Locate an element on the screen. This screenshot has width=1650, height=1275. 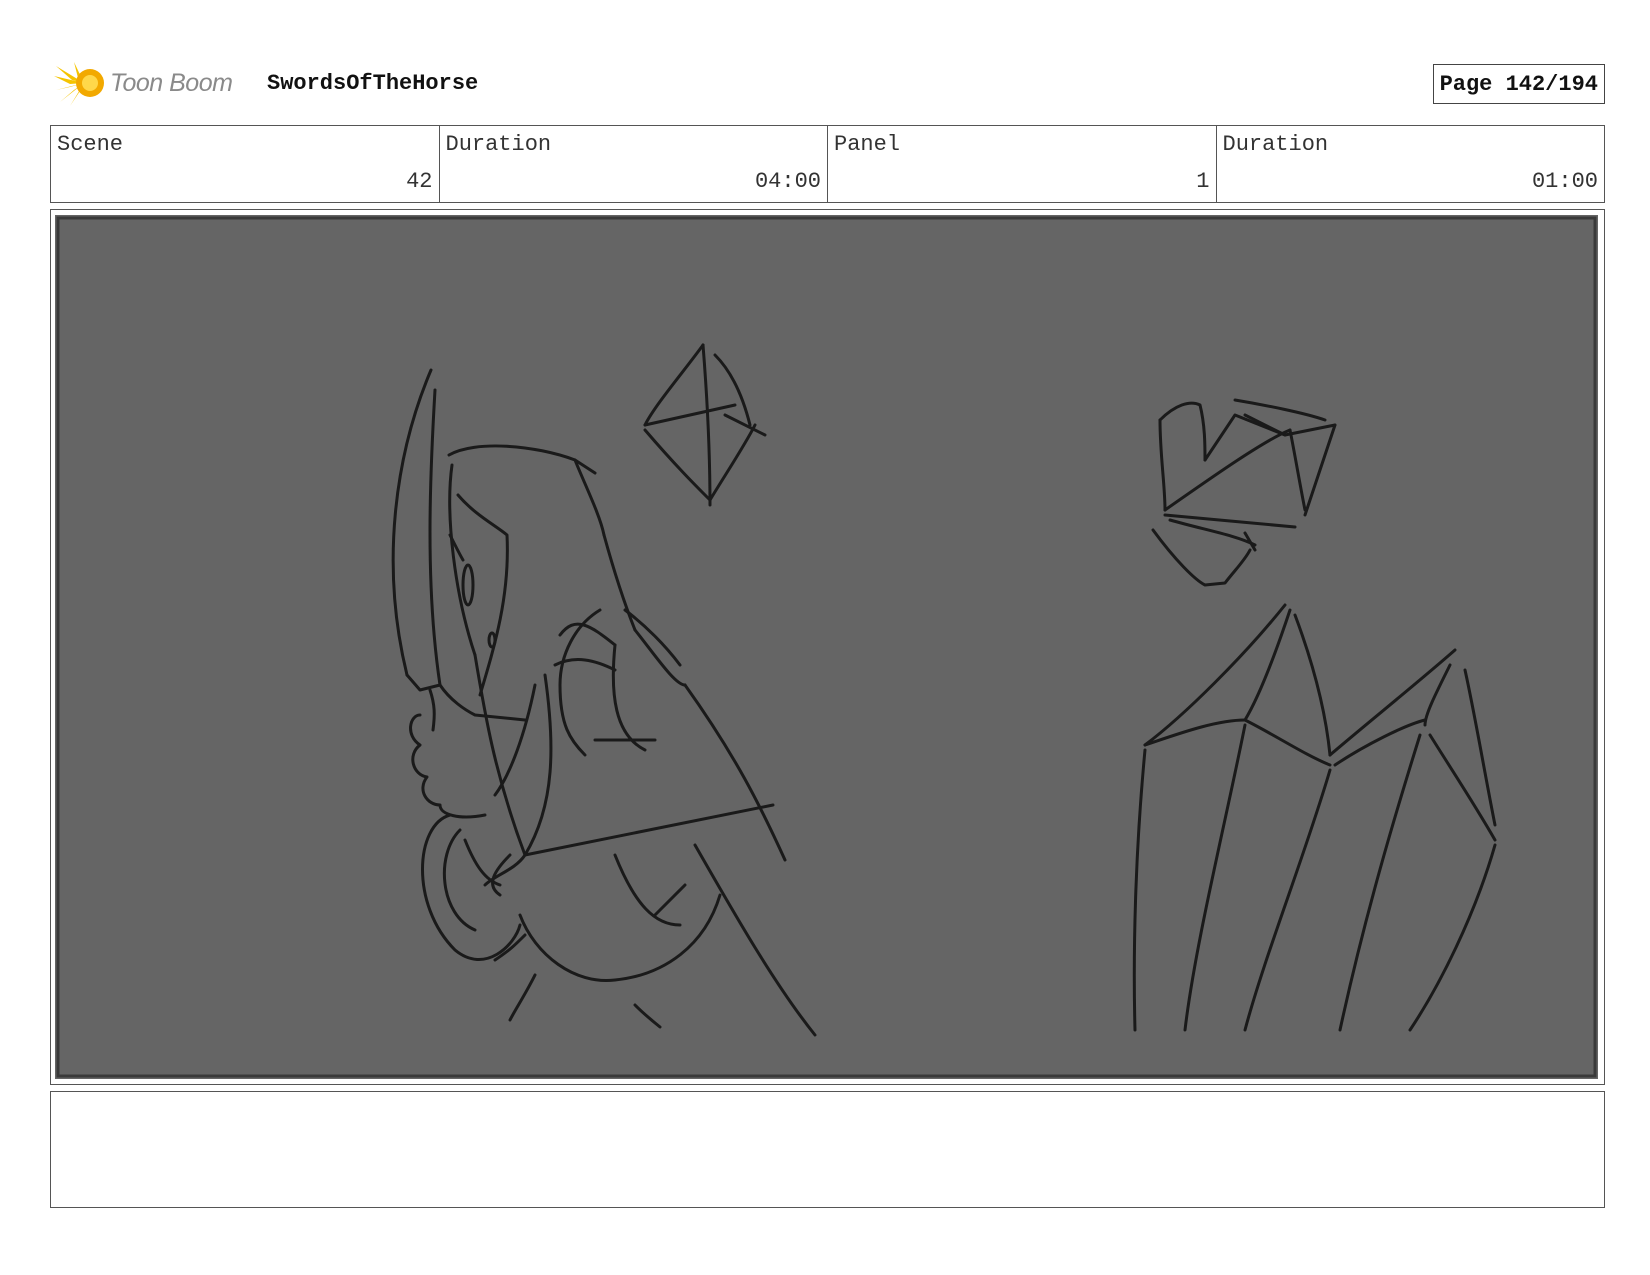
panel-cell: Panel 1 is located at coordinates (1022, 164).